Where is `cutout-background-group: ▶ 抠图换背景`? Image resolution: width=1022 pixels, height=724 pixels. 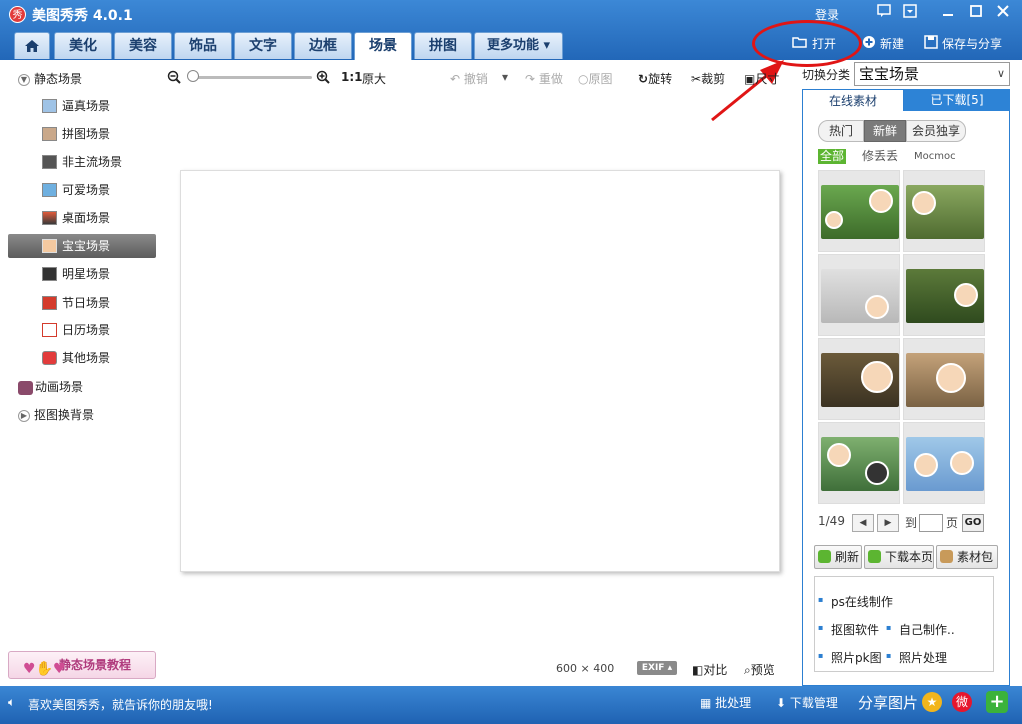 cutout-background-group: ▶ 抠图换背景 is located at coordinates (56, 415).